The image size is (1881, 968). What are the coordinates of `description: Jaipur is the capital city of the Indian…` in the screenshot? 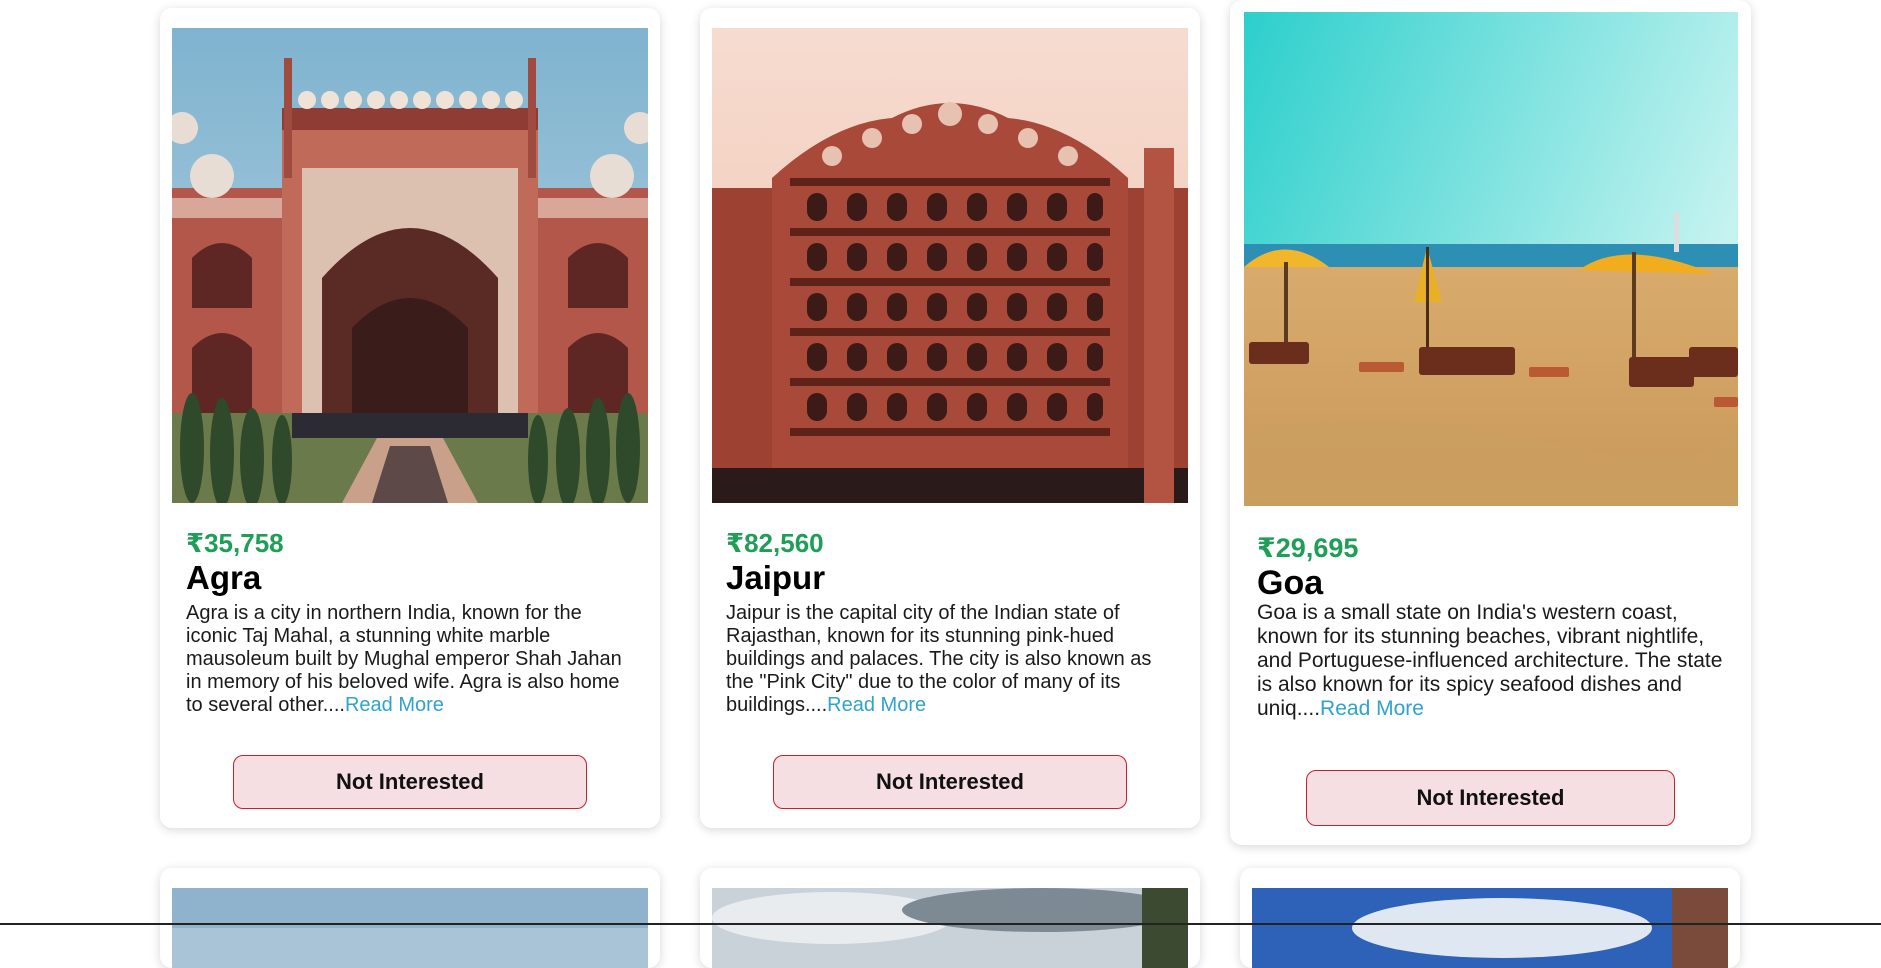 It's located at (951, 659).